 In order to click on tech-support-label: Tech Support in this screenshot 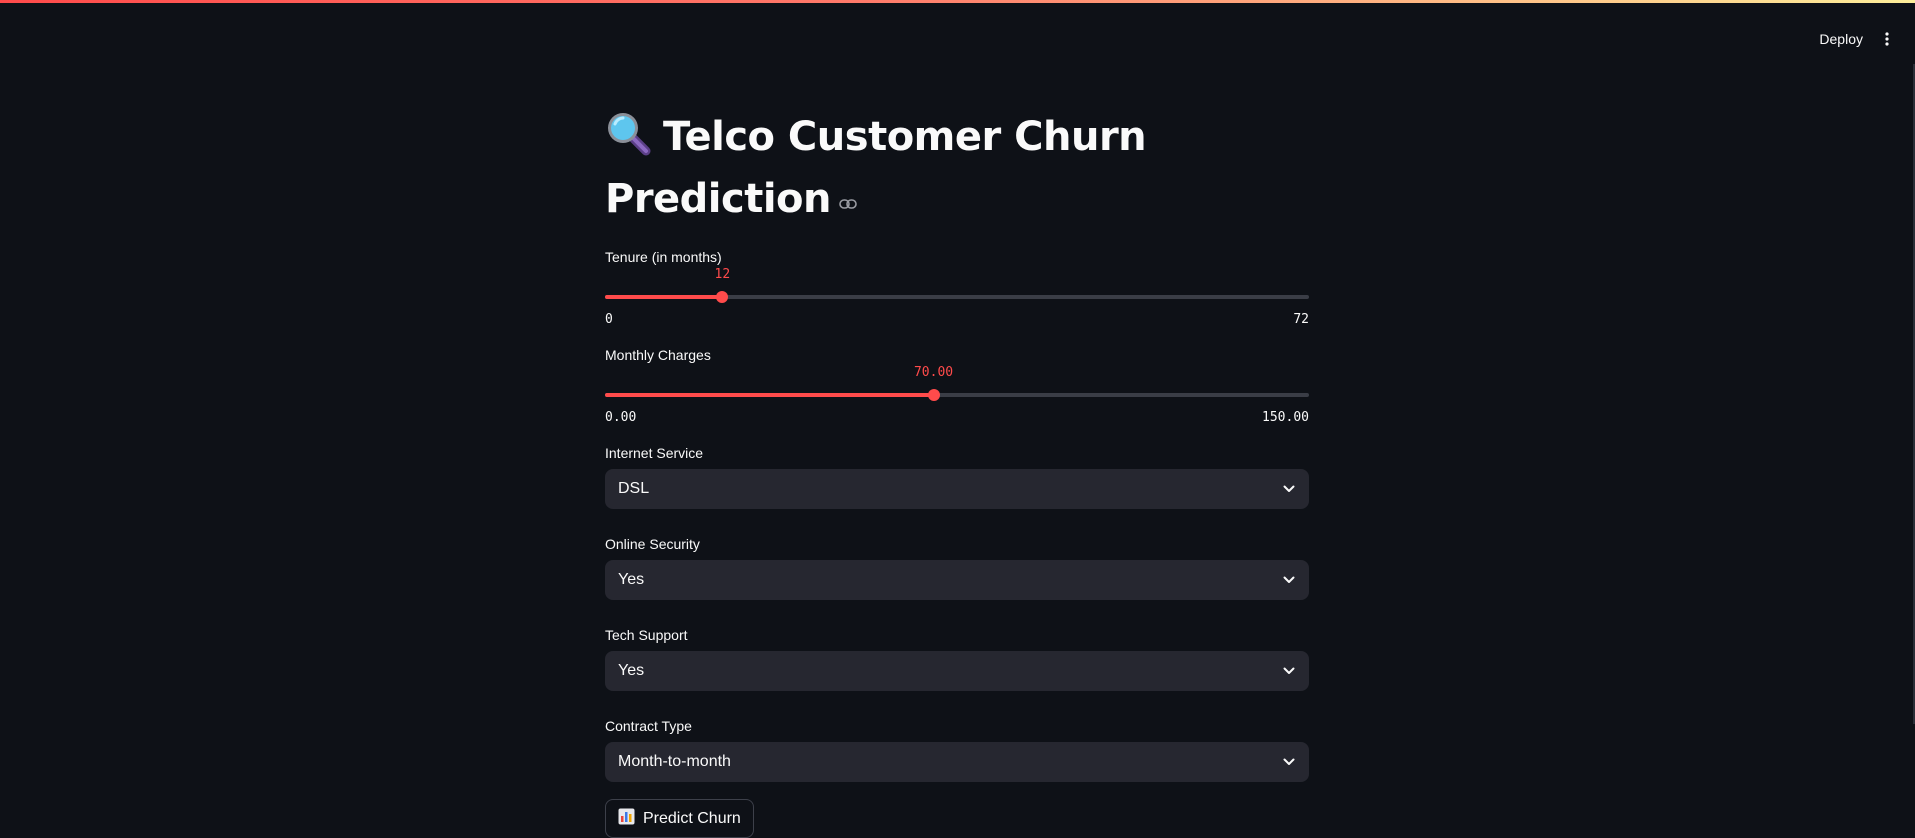, I will do `click(646, 635)`.